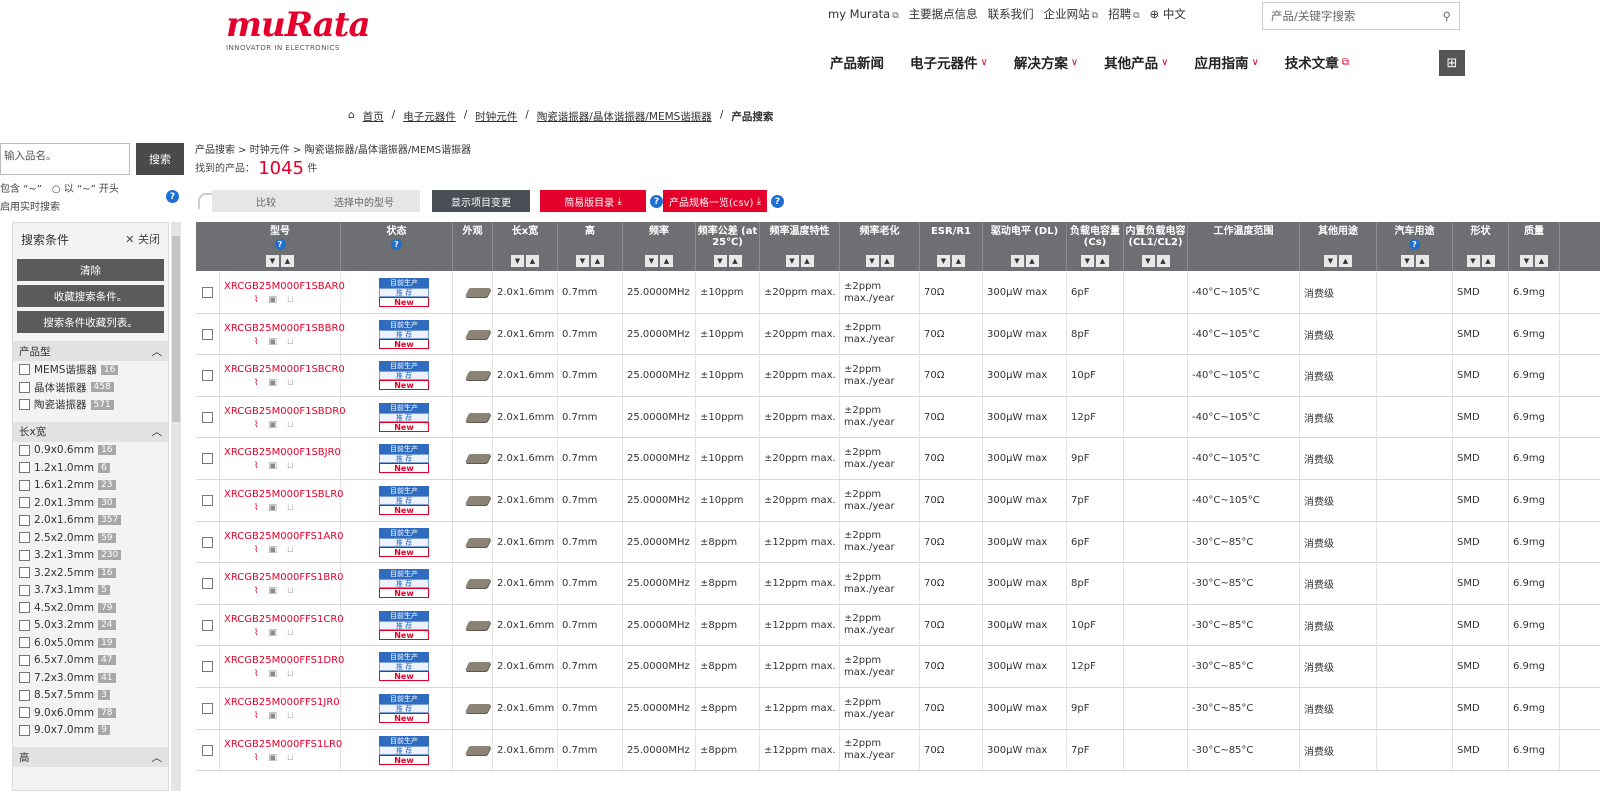 The width and height of the screenshot is (1600, 791). I want to click on main-nav-item: 产品新闻, so click(857, 62).